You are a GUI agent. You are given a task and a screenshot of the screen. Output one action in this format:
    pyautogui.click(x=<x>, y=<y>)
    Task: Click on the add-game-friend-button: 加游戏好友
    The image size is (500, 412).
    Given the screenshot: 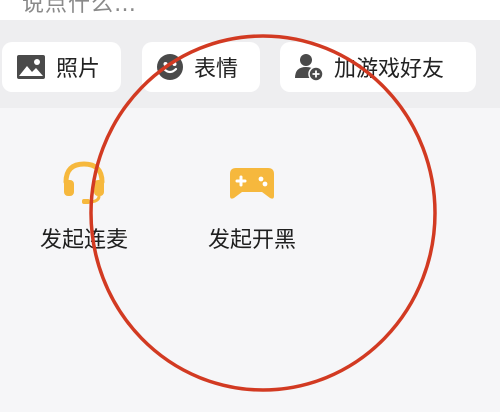 What is the action you would take?
    pyautogui.click(x=378, y=67)
    